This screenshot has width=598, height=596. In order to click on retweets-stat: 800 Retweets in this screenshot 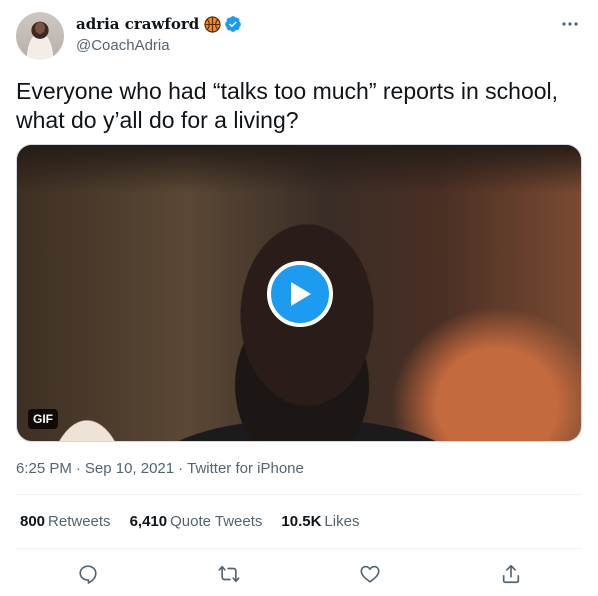, I will do `click(65, 521)`.